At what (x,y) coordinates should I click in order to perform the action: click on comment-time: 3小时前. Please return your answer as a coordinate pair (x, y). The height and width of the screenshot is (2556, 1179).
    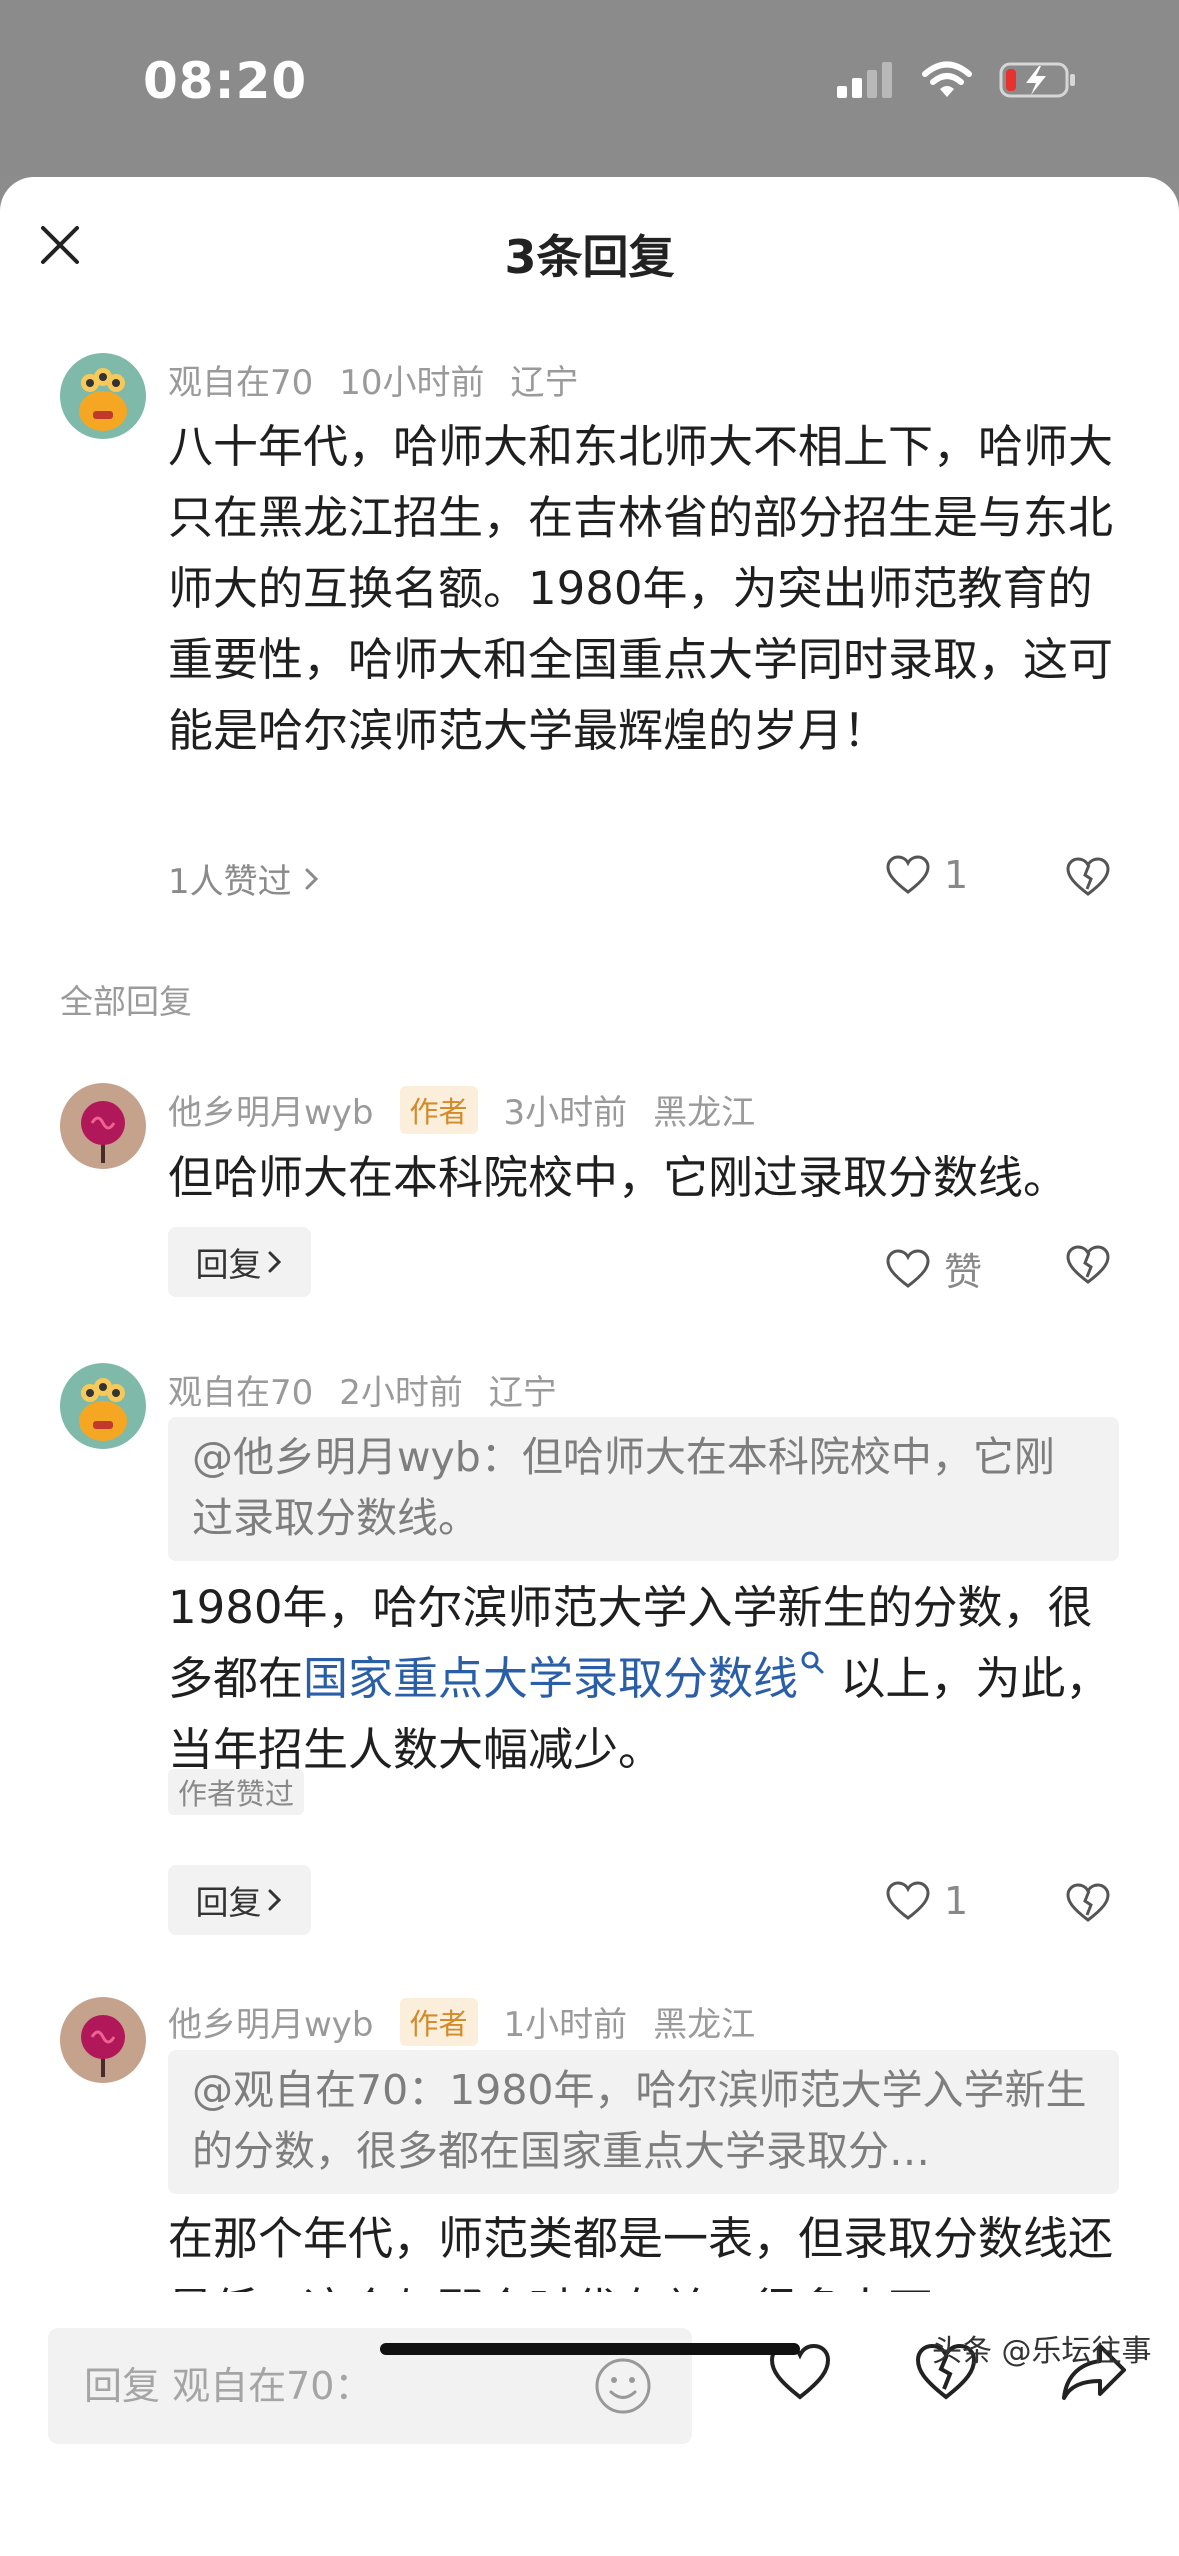
    Looking at the image, I should click on (565, 1113).